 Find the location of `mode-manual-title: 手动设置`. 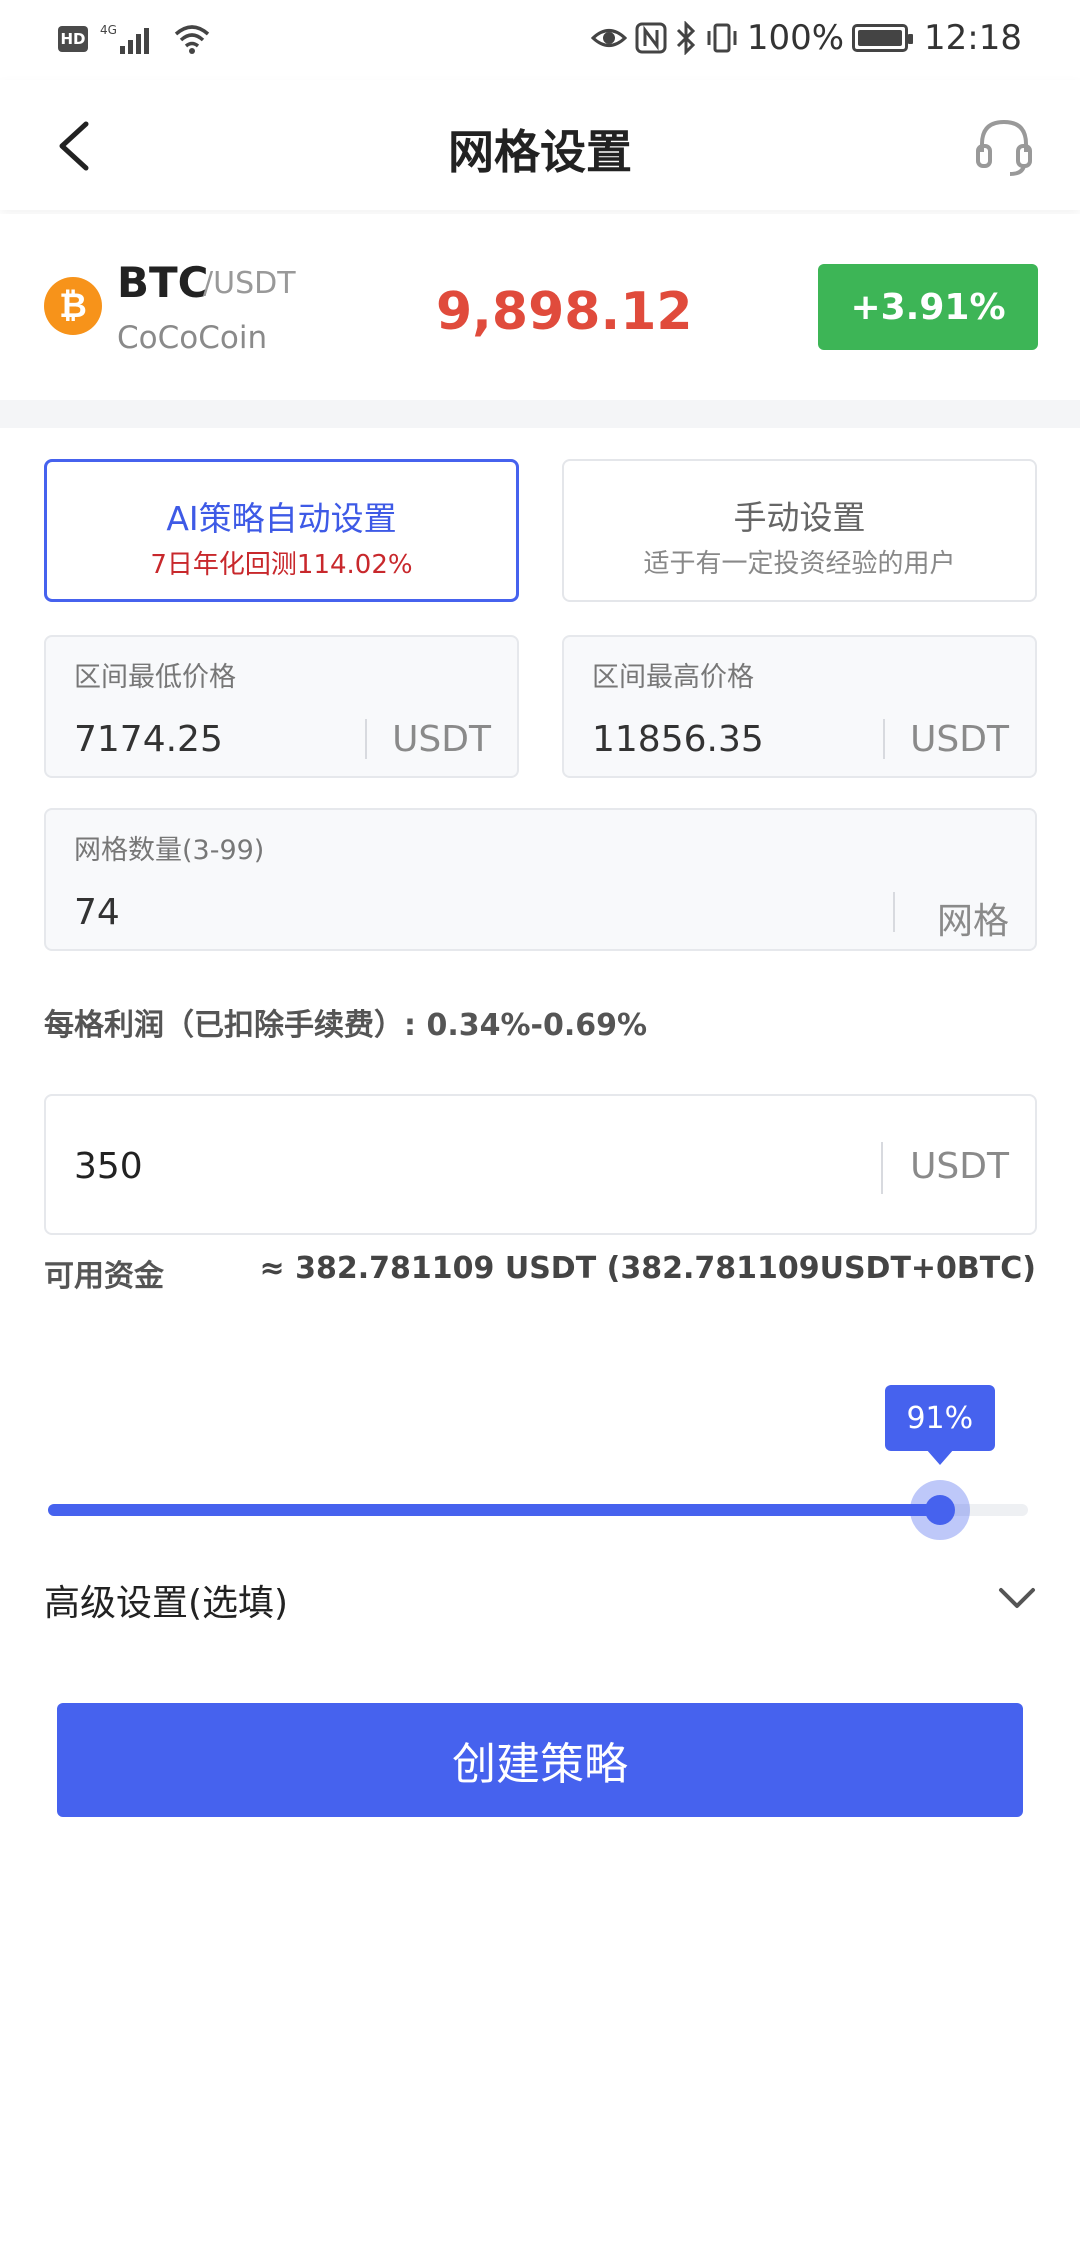

mode-manual-title: 手动设置 is located at coordinates (799, 517).